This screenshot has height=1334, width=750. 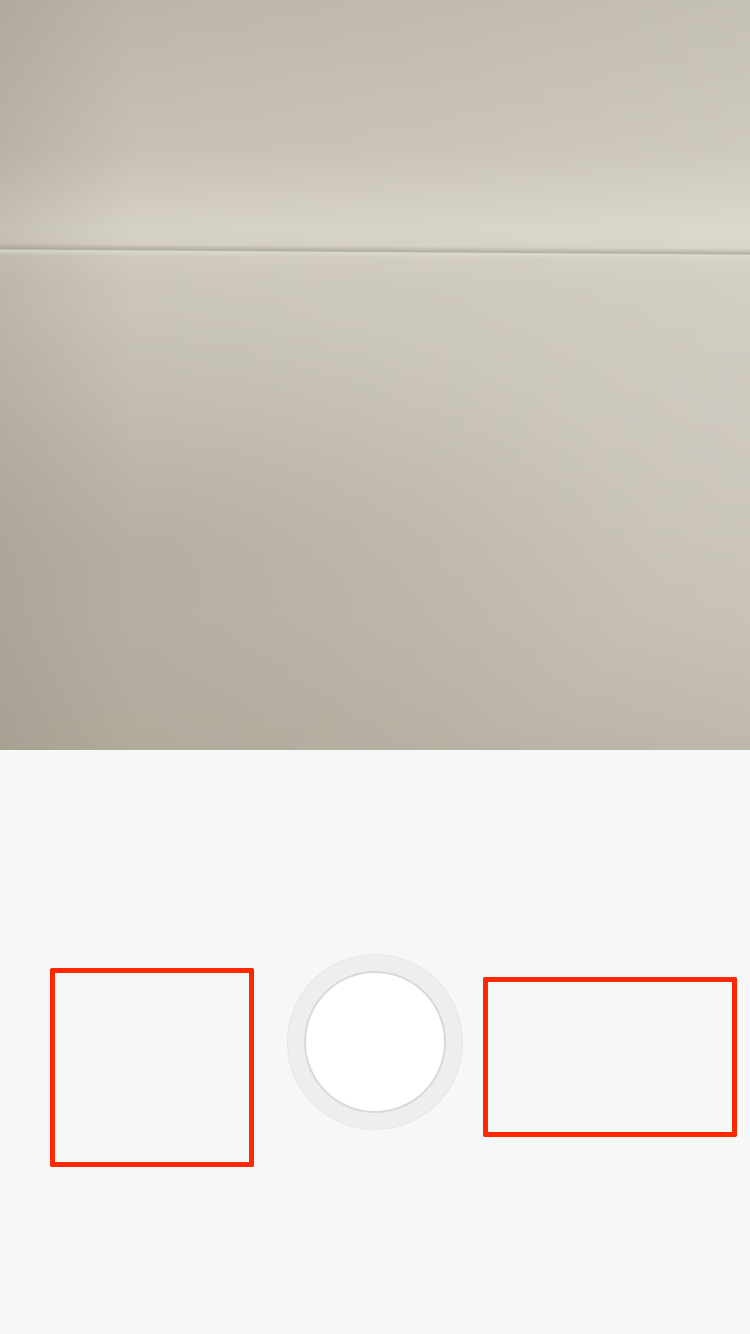 I want to click on right-action-button, so click(x=610, y=1057).